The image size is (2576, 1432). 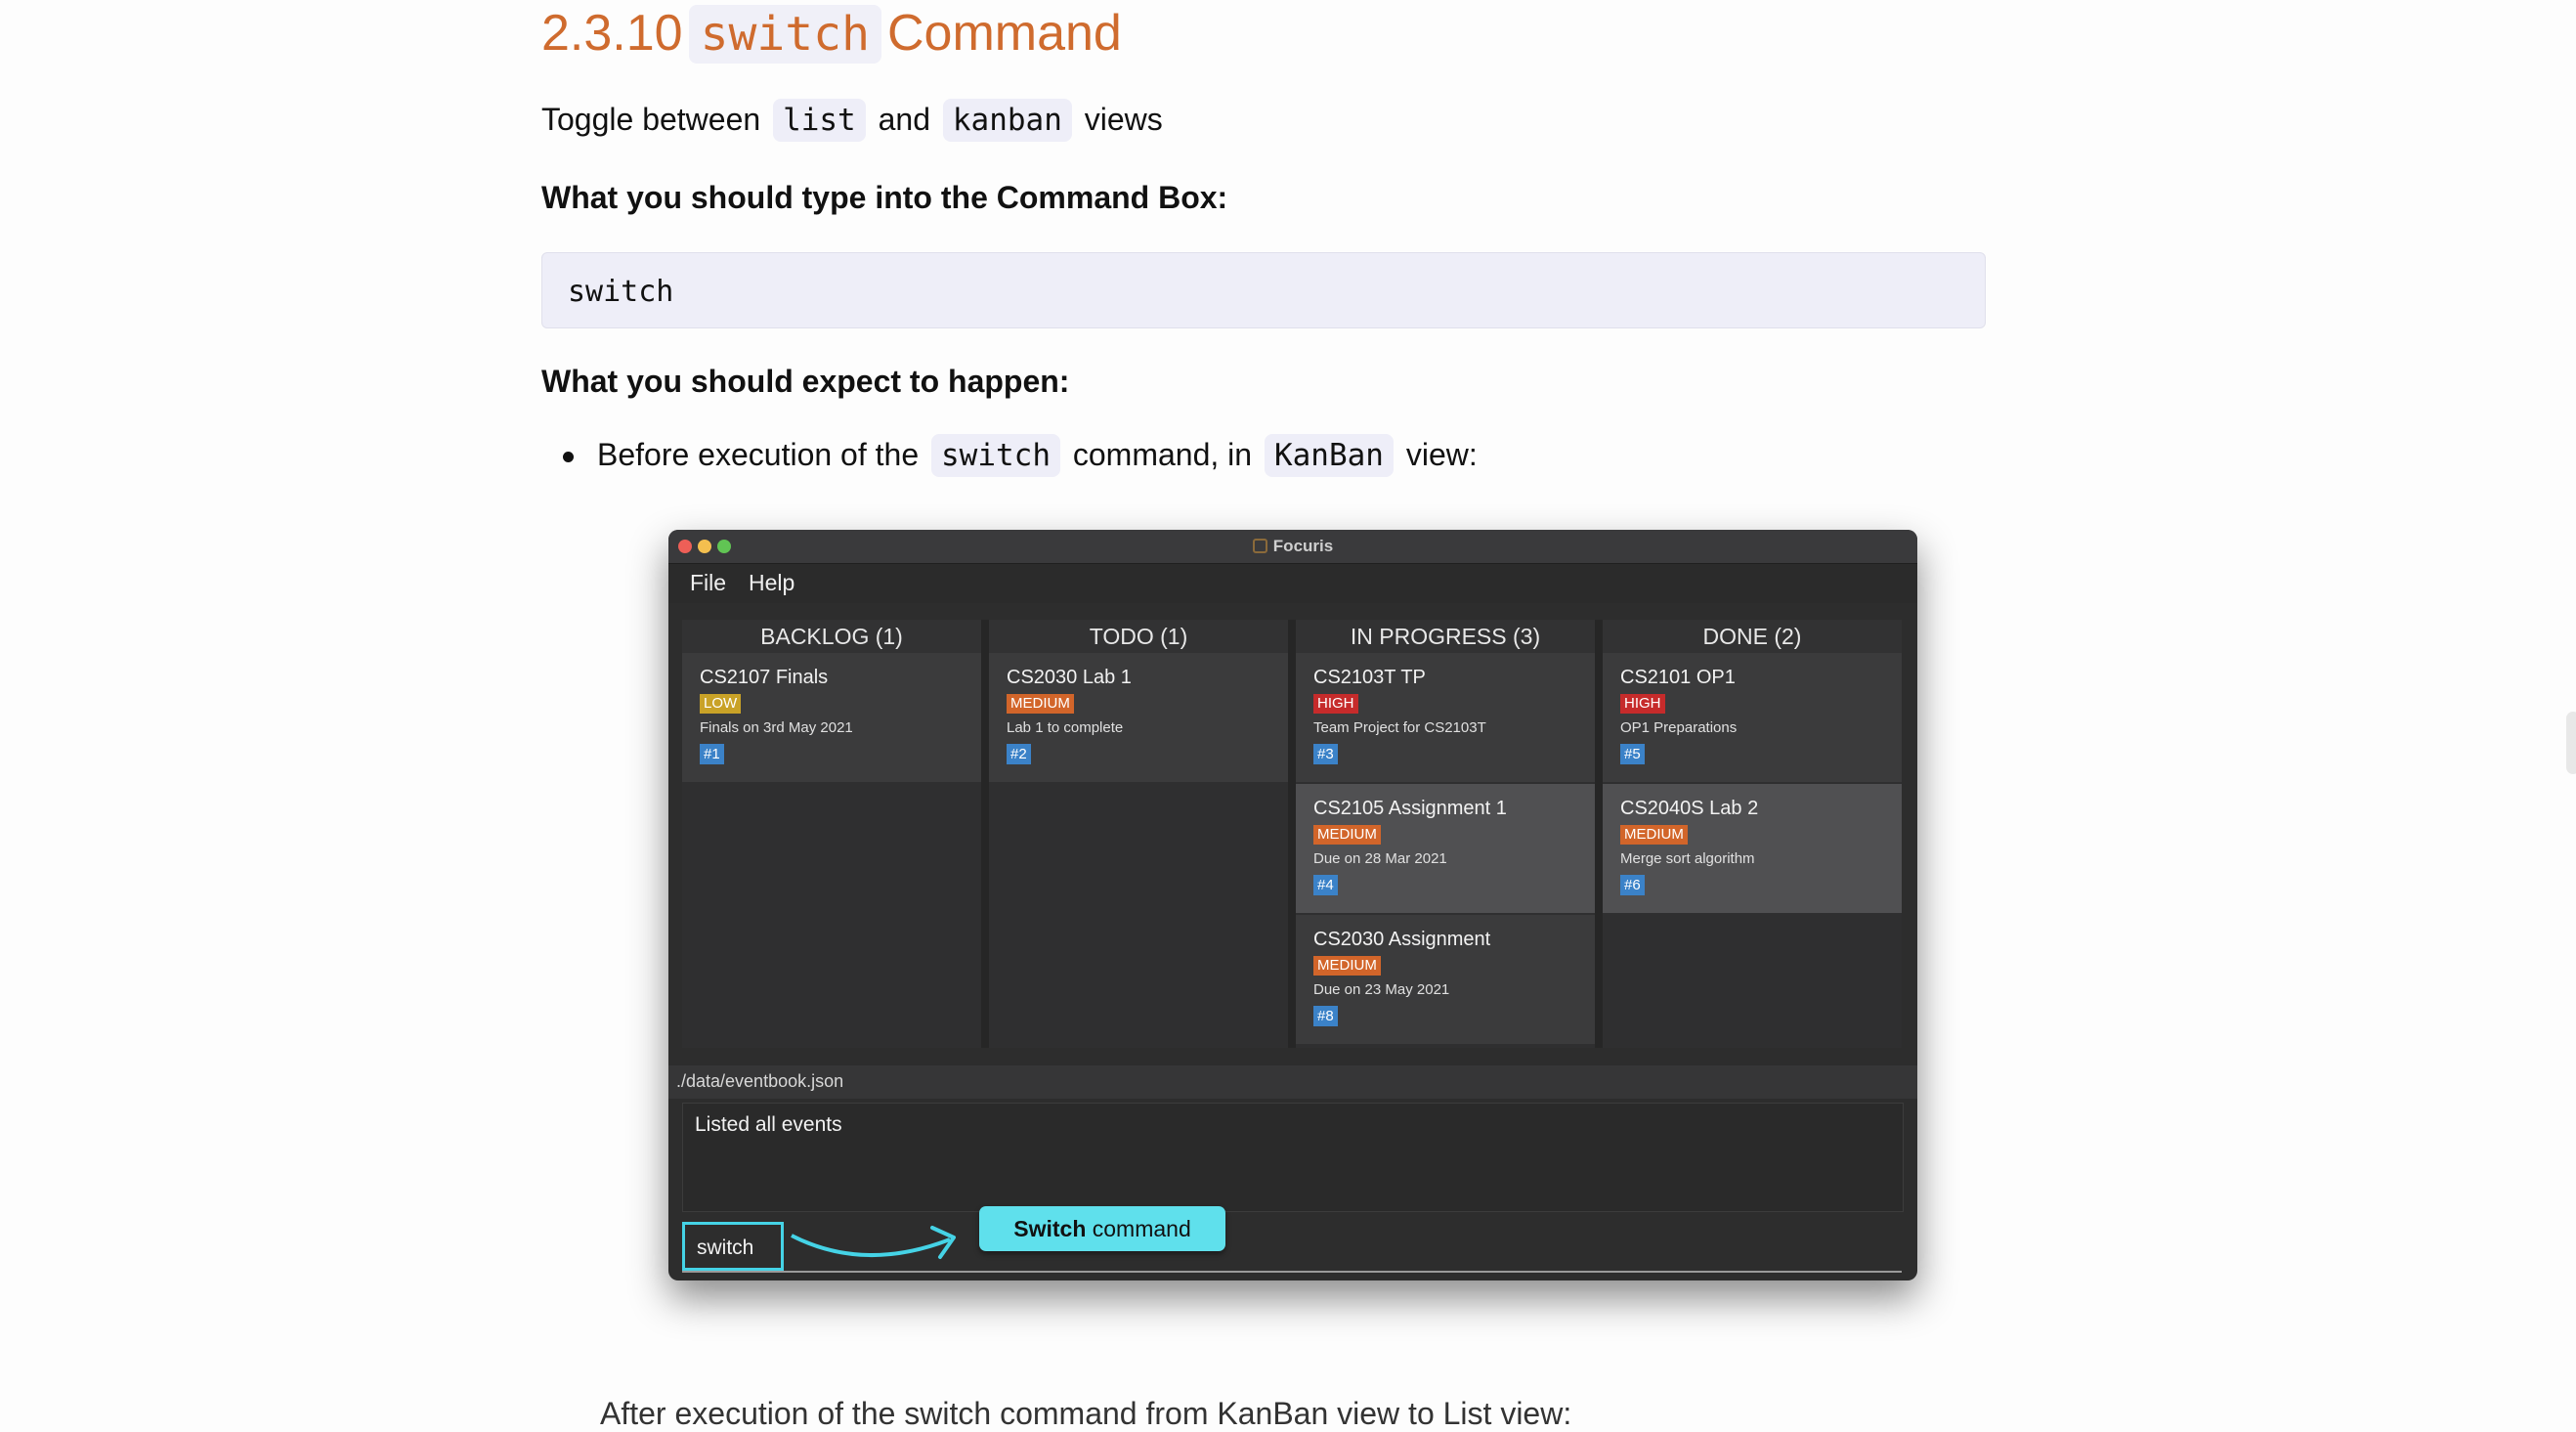 What do you see at coordinates (721, 704) in the screenshot?
I see `priority-badge: LOW` at bounding box center [721, 704].